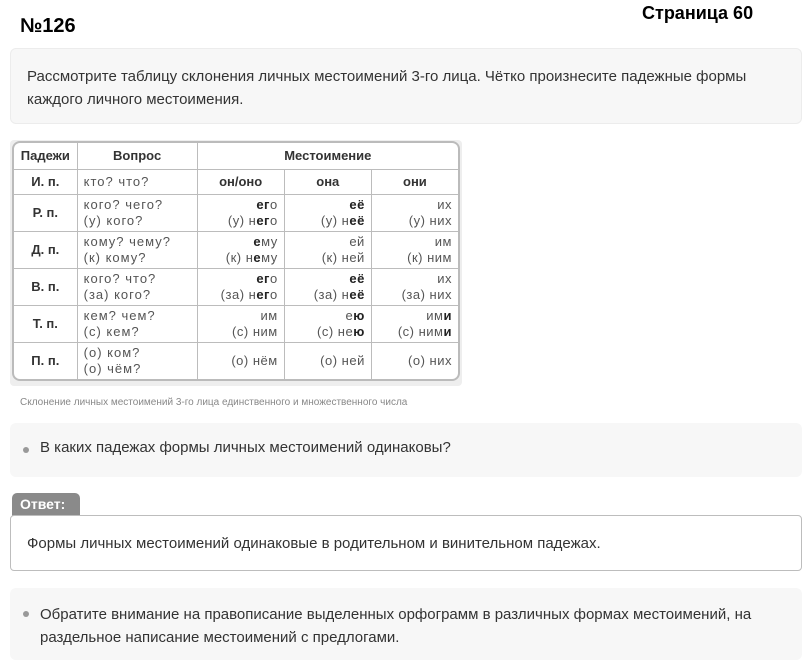 Image resolution: width=805 pixels, height=663 pixels. I want to click on question-cell: кого? чего? (у) кого?, so click(137, 213).